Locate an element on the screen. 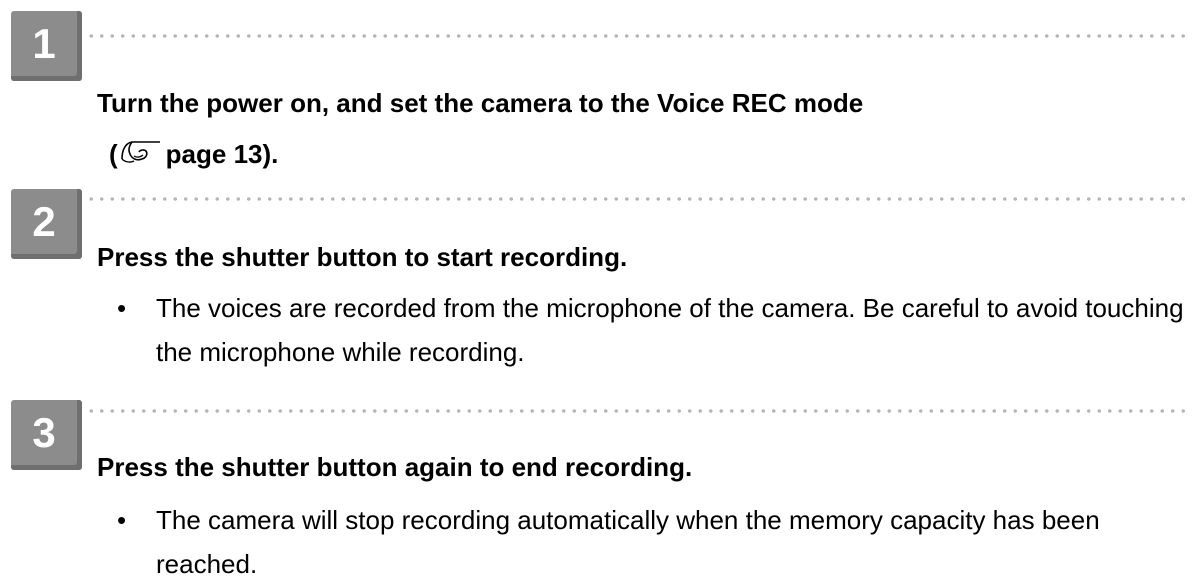 This screenshot has width=1192, height=586. pointing-hand-icon is located at coordinates (142, 155).